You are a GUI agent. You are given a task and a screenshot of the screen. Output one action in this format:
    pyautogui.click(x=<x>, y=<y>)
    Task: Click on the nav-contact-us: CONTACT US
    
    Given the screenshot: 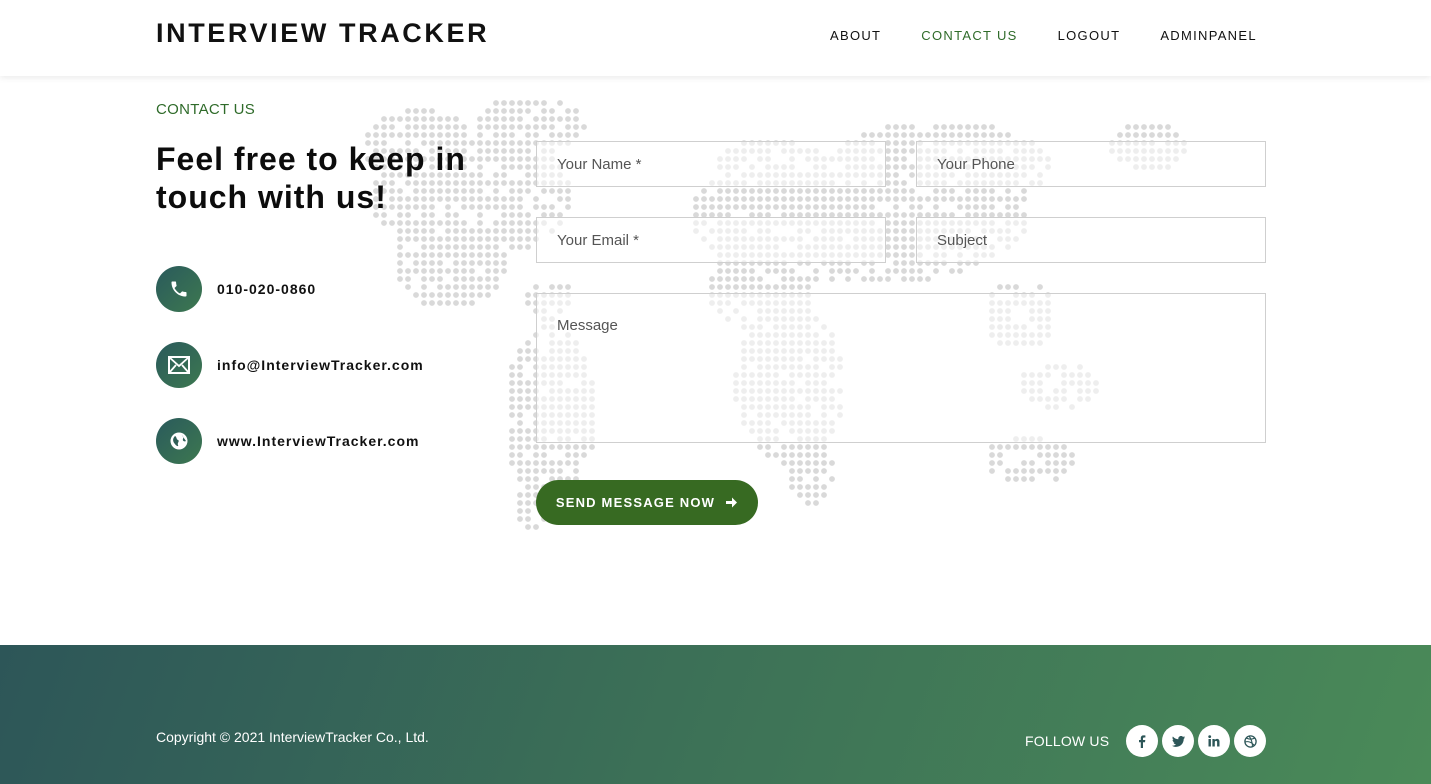 What is the action you would take?
    pyautogui.click(x=969, y=35)
    